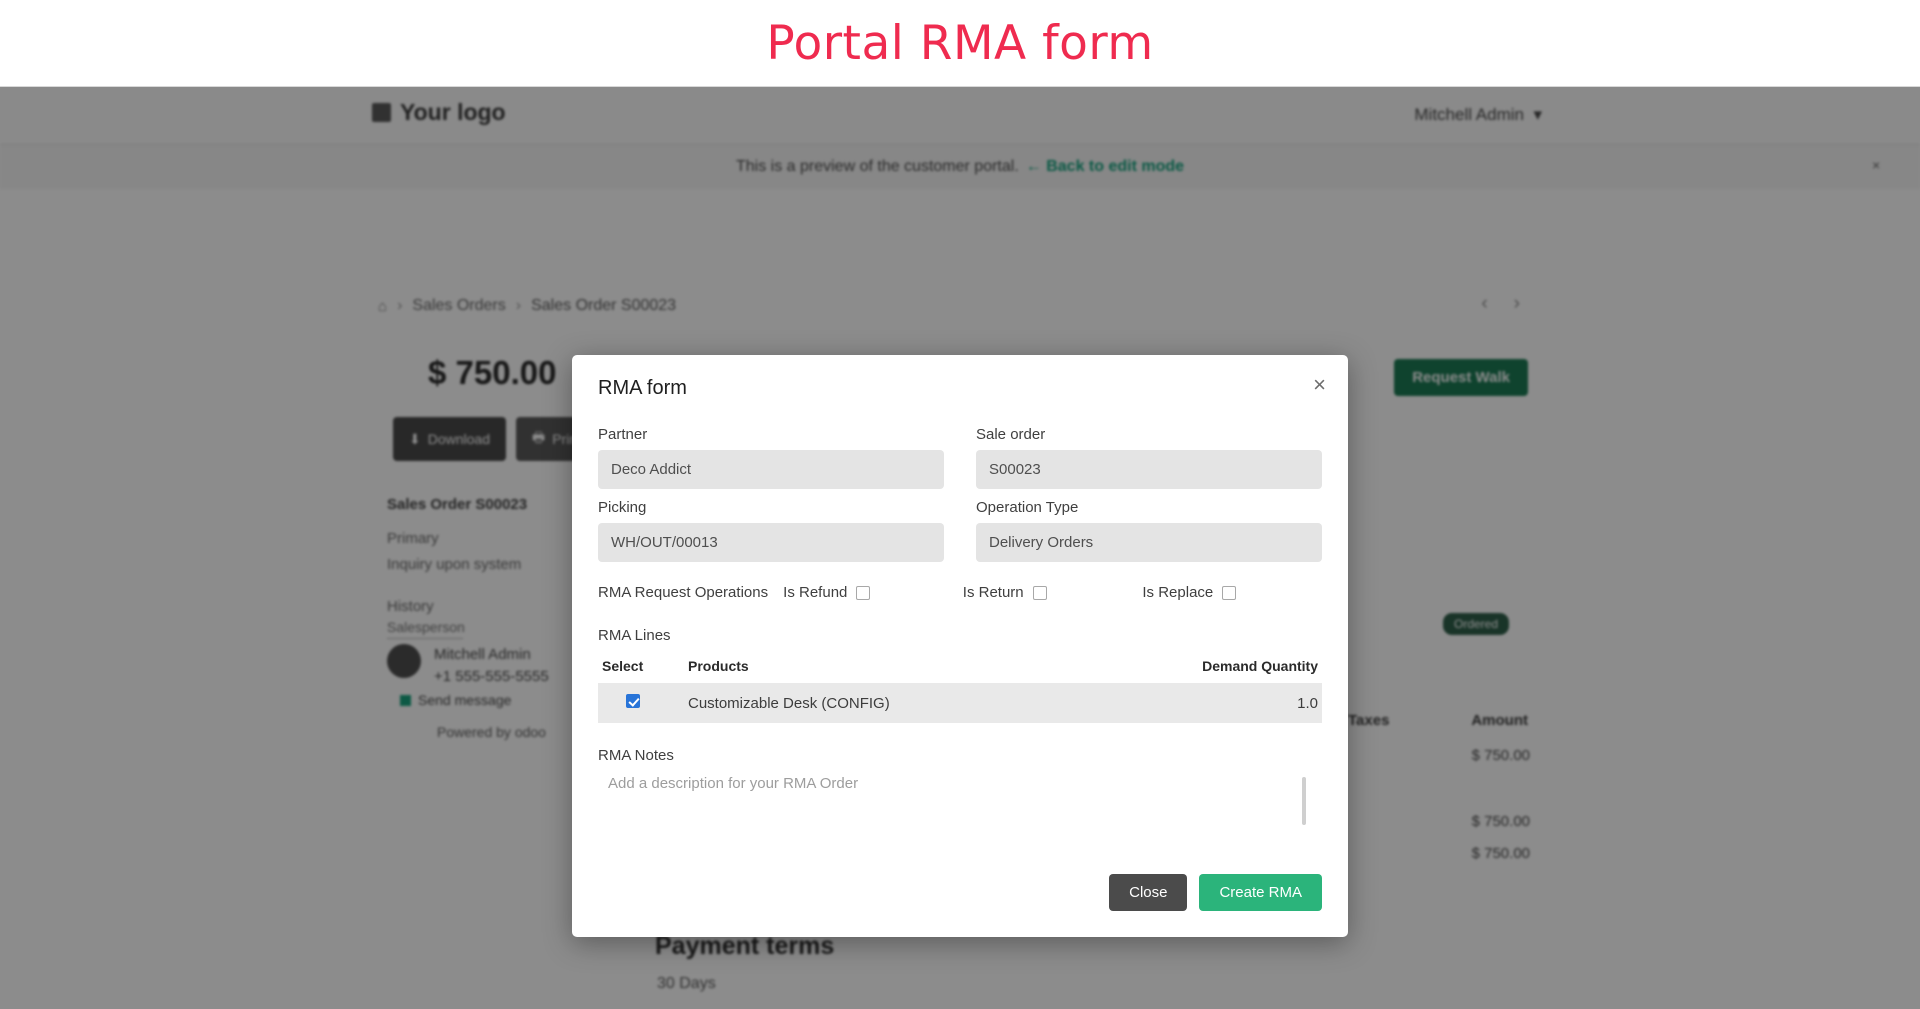 The width and height of the screenshot is (1920, 1009). What do you see at coordinates (636, 755) in the screenshot?
I see `rma-notes-label: RMA Notes` at bounding box center [636, 755].